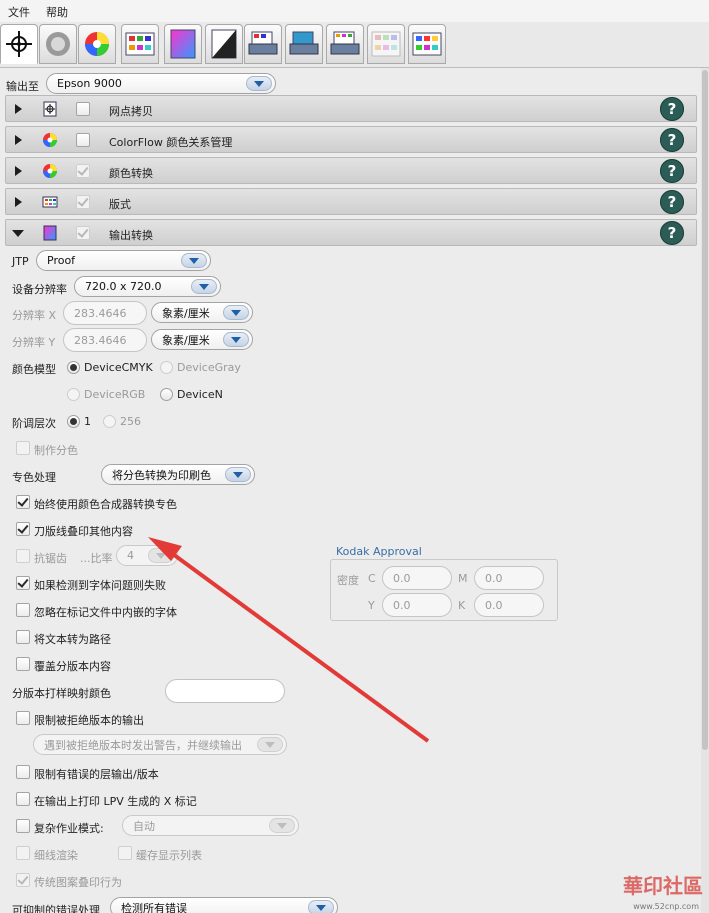 This screenshot has height=913, width=709. I want to click on annotation-arrow, so click(289, 640).